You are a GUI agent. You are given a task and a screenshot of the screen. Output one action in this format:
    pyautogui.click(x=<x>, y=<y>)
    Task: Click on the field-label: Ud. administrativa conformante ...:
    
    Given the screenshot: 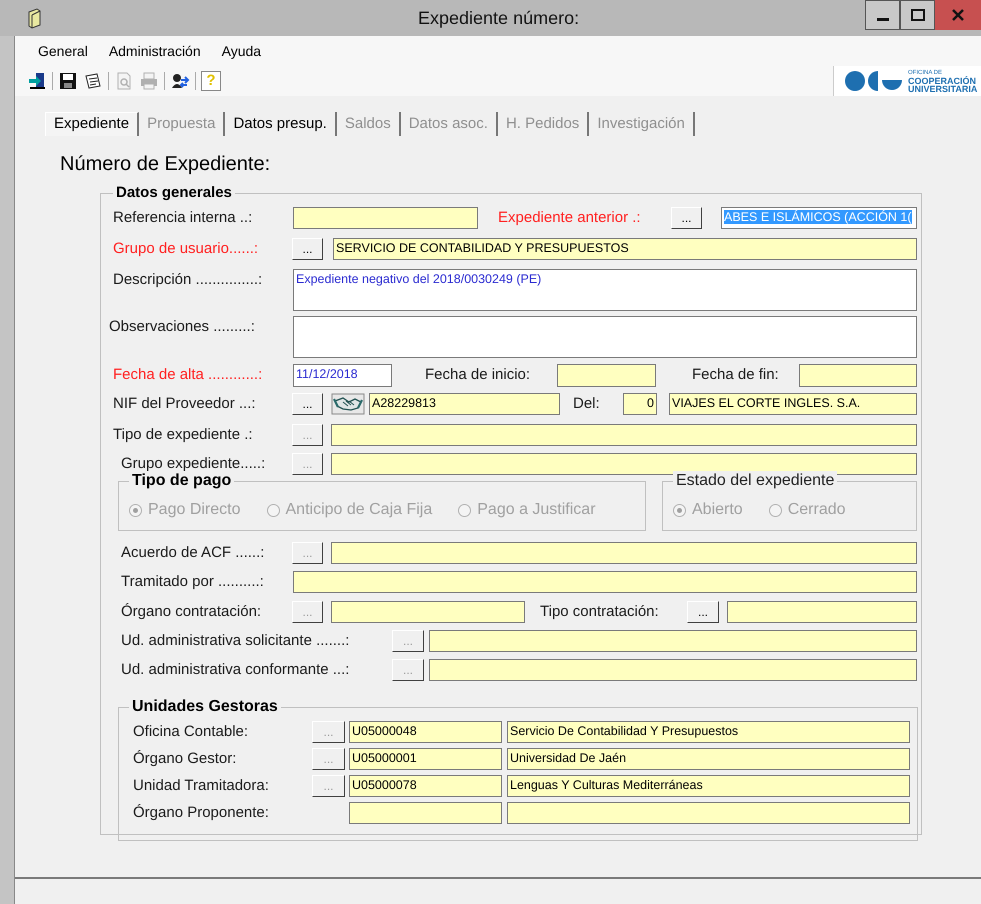 What is the action you would take?
    pyautogui.click(x=235, y=670)
    